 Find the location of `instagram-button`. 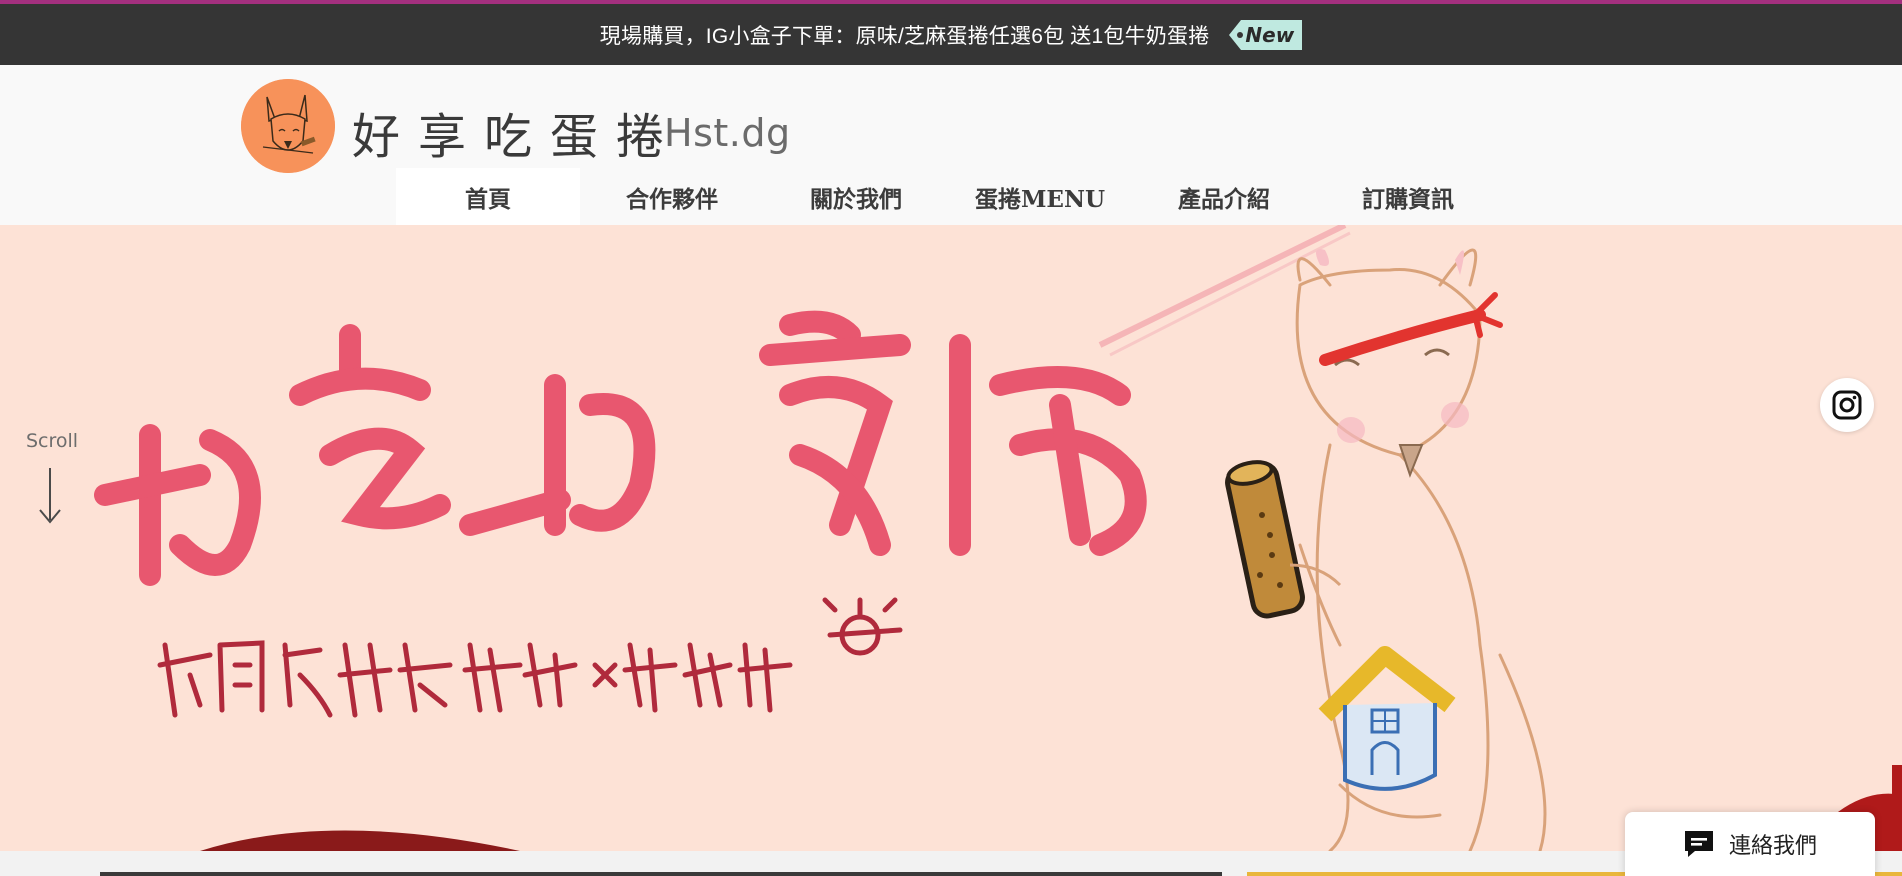

instagram-button is located at coordinates (1847, 405).